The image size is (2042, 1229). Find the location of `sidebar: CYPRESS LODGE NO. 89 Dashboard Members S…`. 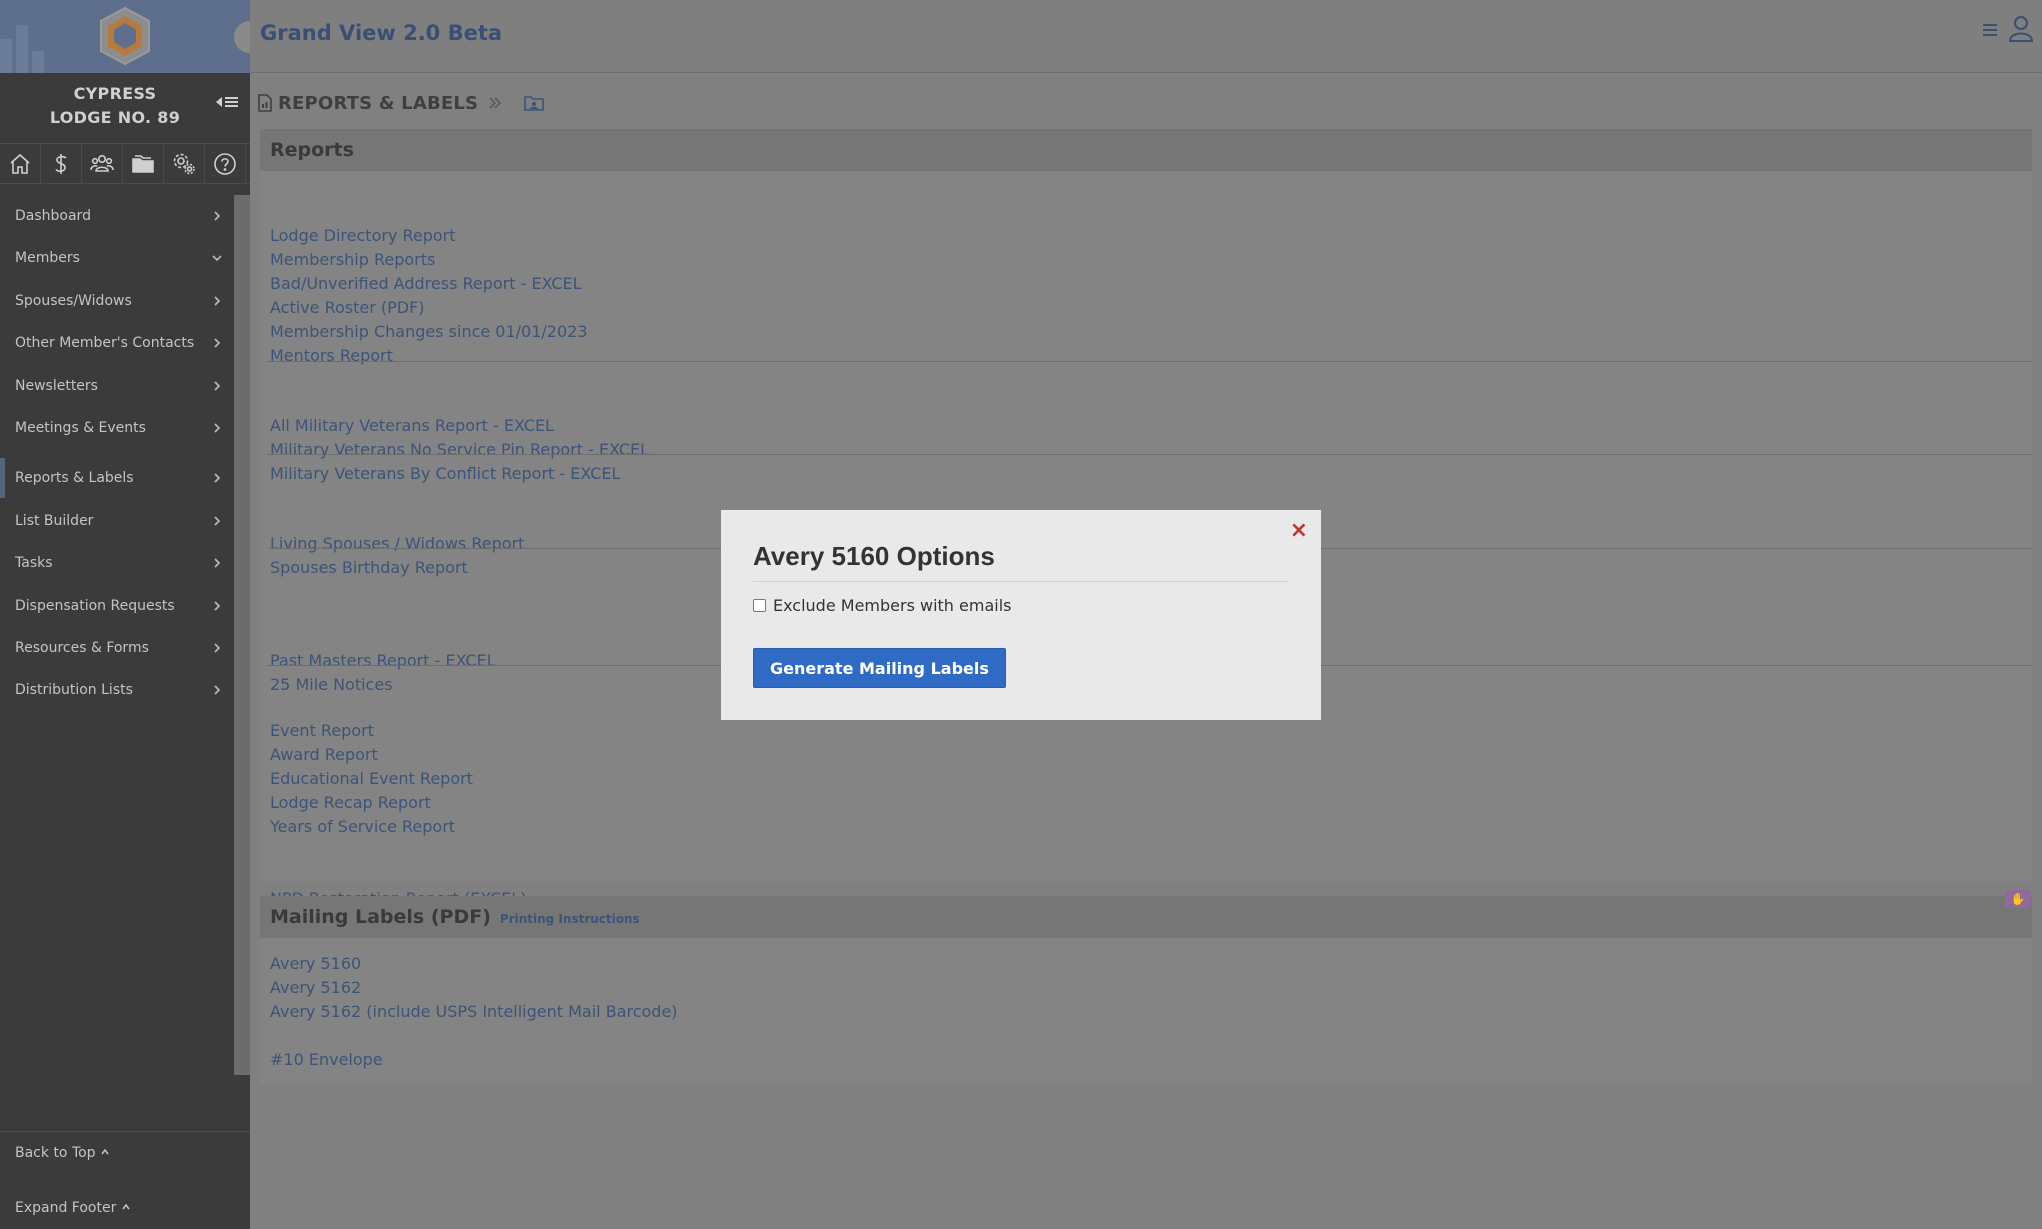

sidebar: CYPRESS LODGE NO. 89 Dashboard Members S… is located at coordinates (133, 614).